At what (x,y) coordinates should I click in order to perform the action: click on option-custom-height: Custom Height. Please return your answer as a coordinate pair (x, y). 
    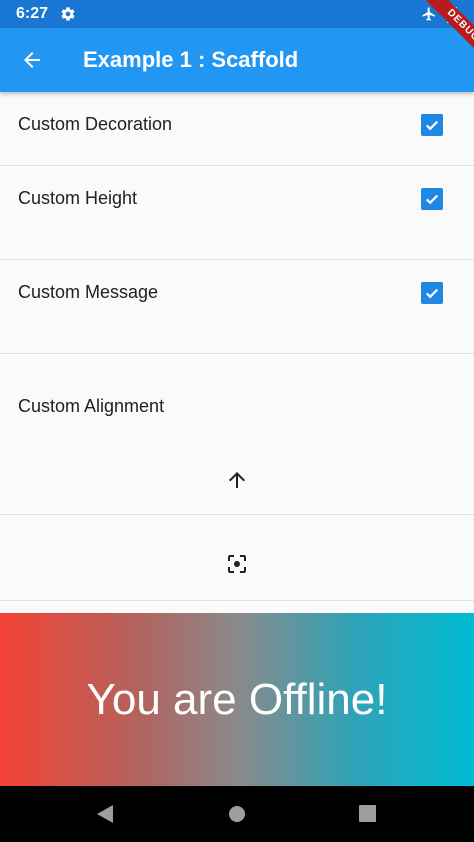
    Looking at the image, I should click on (237, 213).